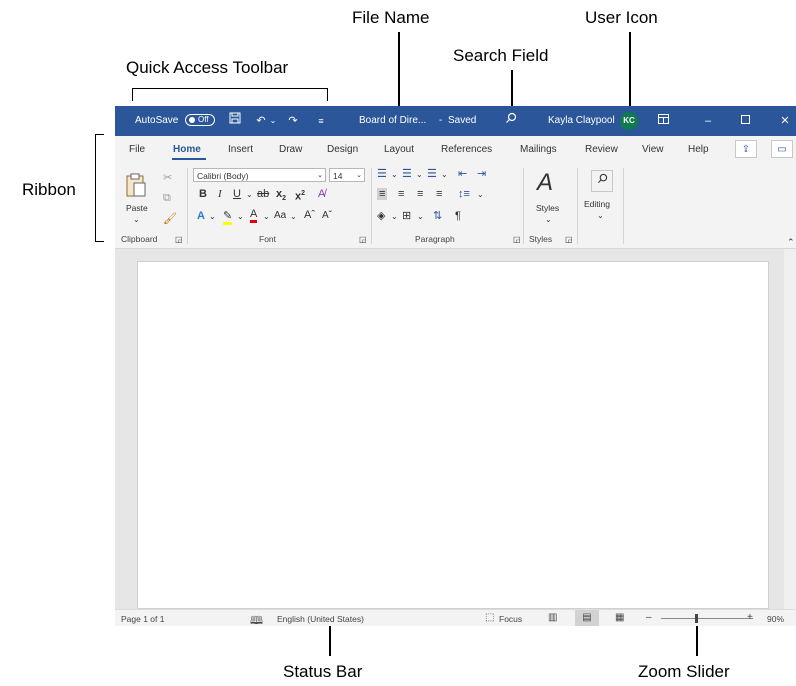 Image resolution: width=796 pixels, height=686 pixels. What do you see at coordinates (458, 216) in the screenshot?
I see `show-formatting-marks-icon: ¶` at bounding box center [458, 216].